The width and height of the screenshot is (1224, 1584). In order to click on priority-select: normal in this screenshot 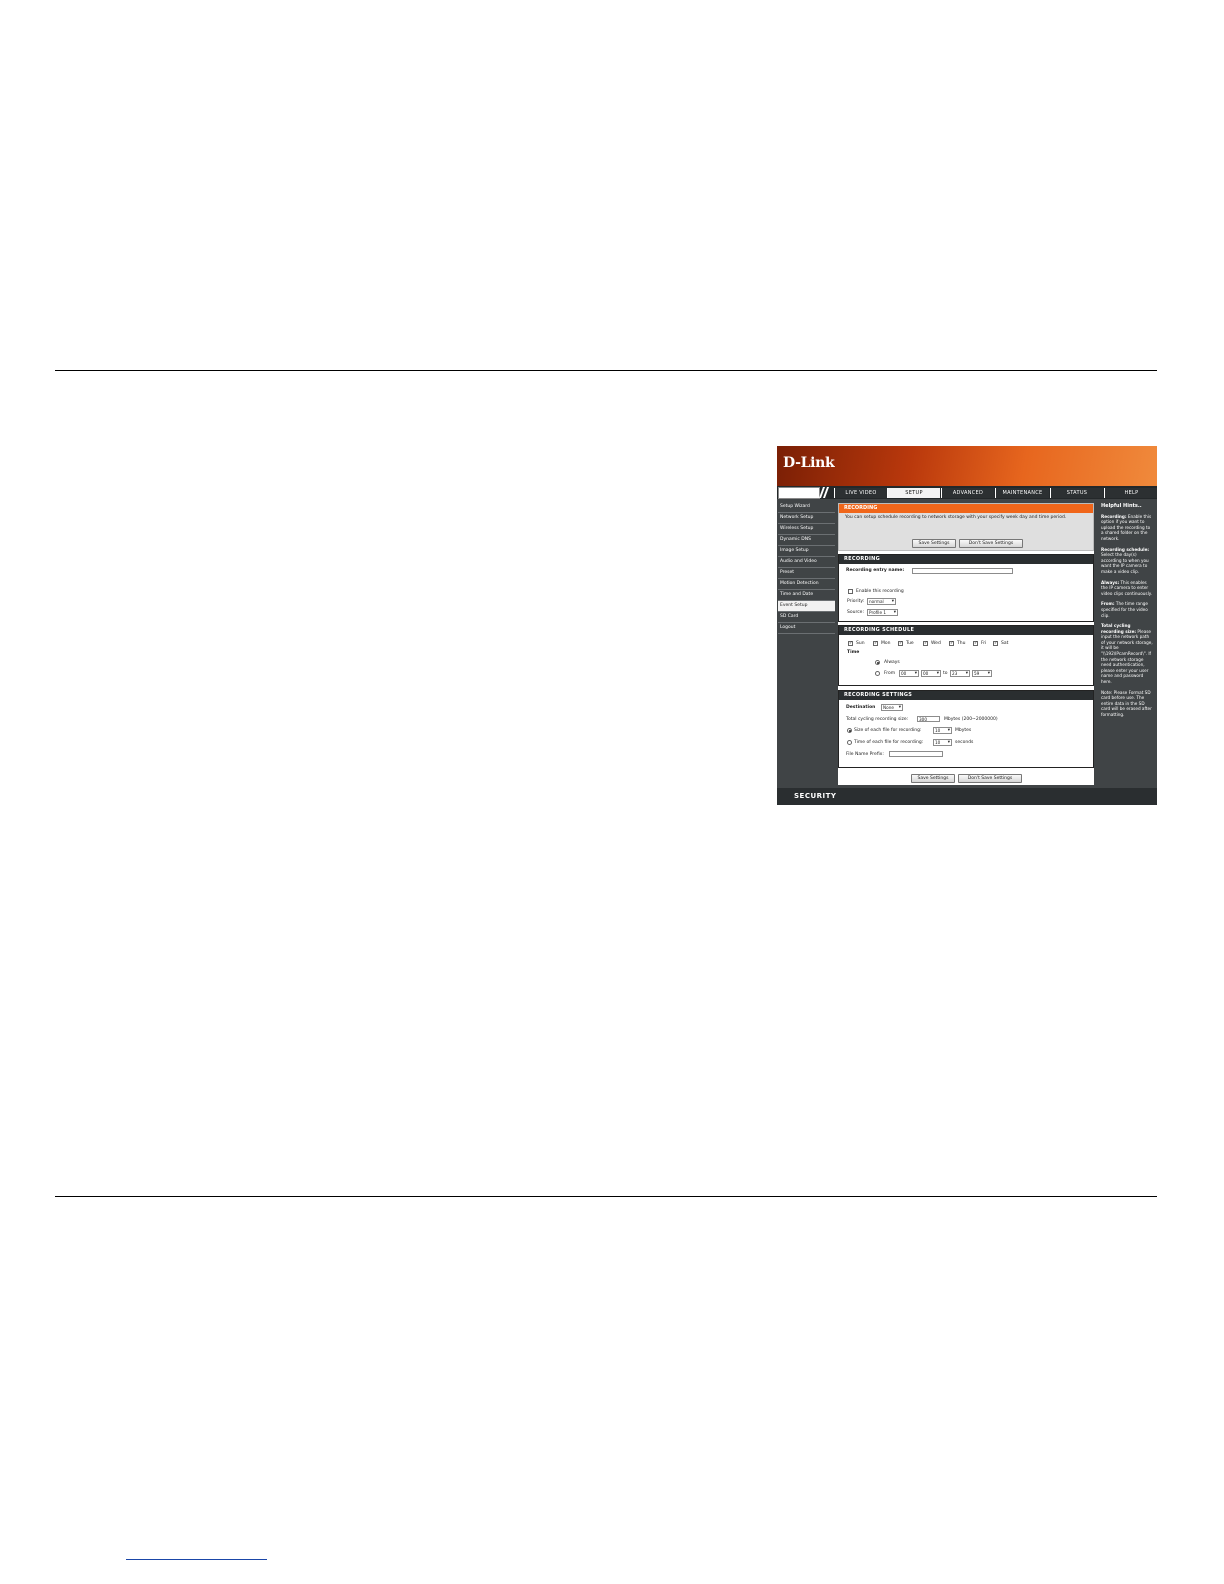, I will do `click(881, 601)`.